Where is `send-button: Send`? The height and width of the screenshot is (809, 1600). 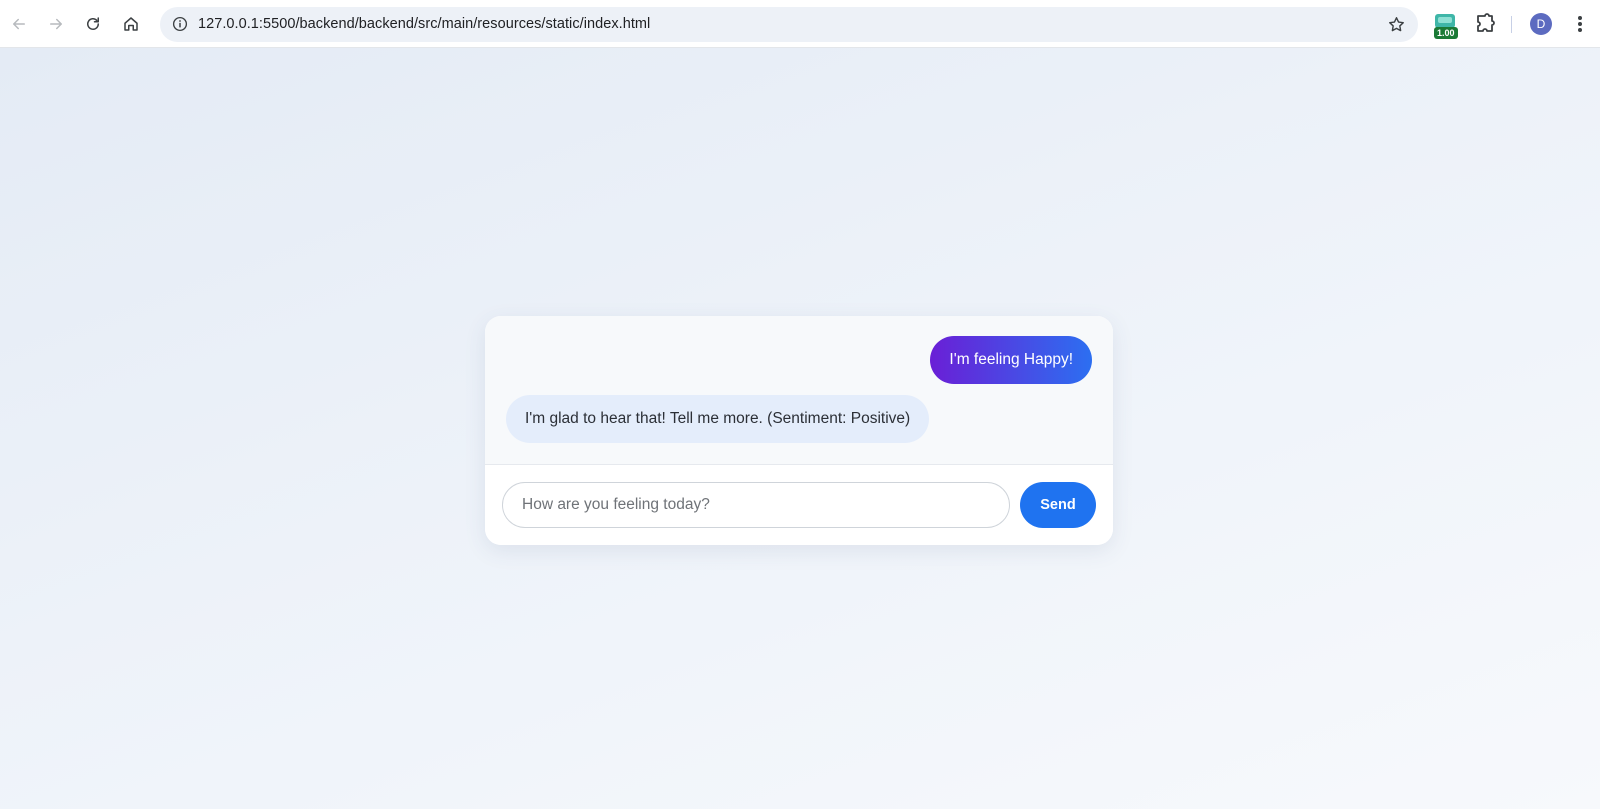 send-button: Send is located at coordinates (1058, 505).